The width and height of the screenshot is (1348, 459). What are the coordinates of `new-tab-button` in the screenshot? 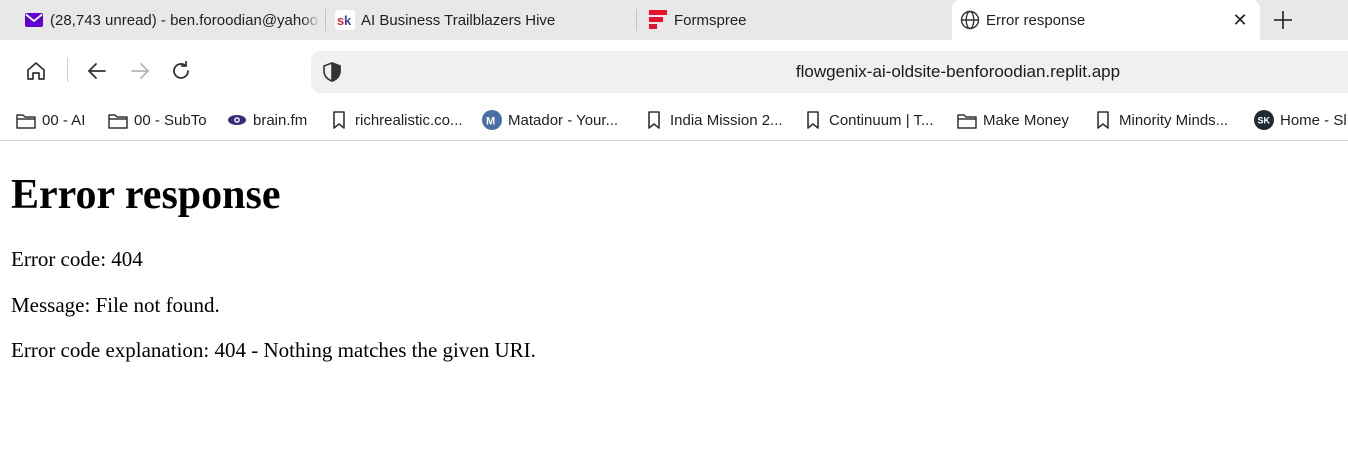 It's located at (1283, 20).